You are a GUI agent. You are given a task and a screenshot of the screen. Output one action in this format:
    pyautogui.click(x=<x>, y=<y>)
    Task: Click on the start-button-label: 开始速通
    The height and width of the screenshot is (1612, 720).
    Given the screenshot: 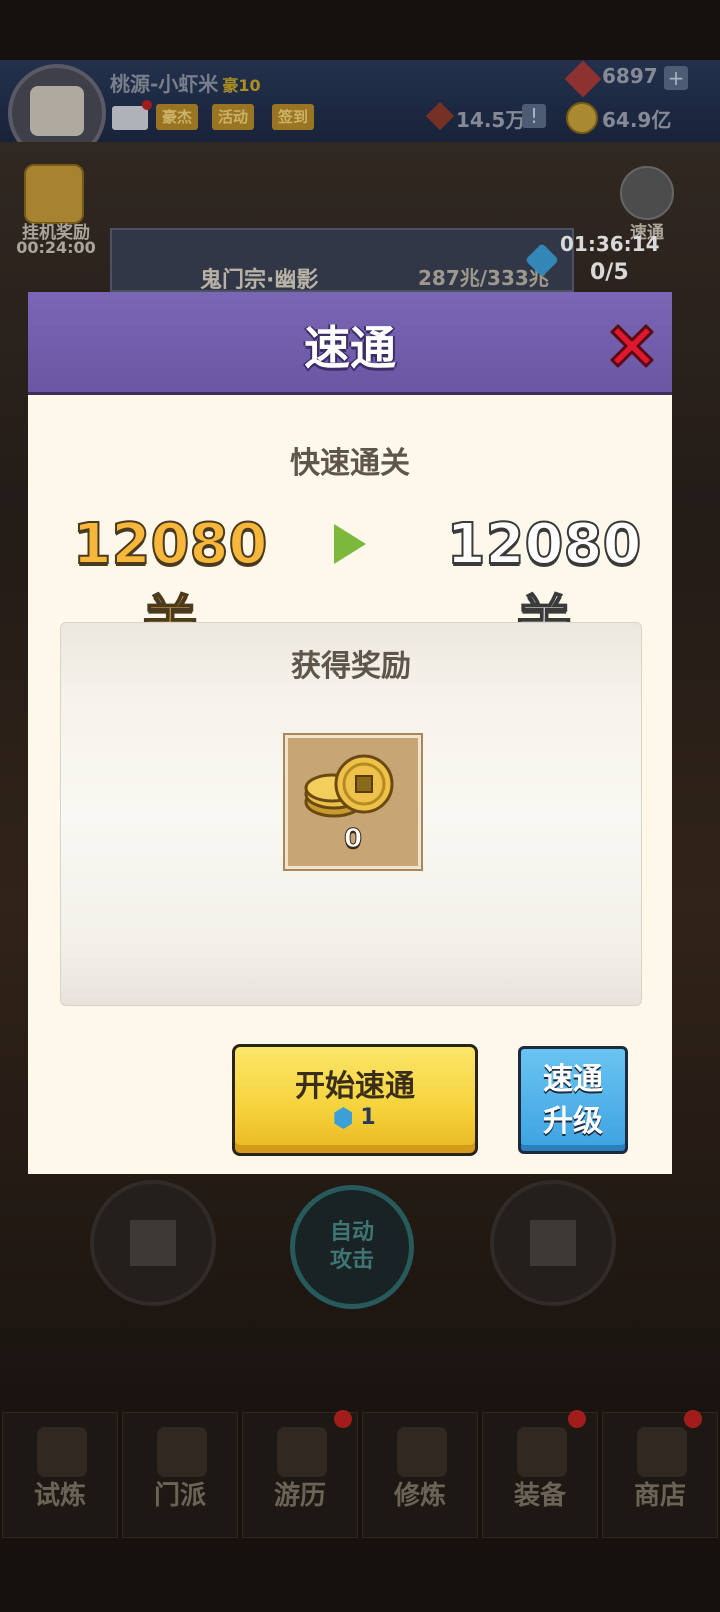 What is the action you would take?
    pyautogui.click(x=355, y=1086)
    